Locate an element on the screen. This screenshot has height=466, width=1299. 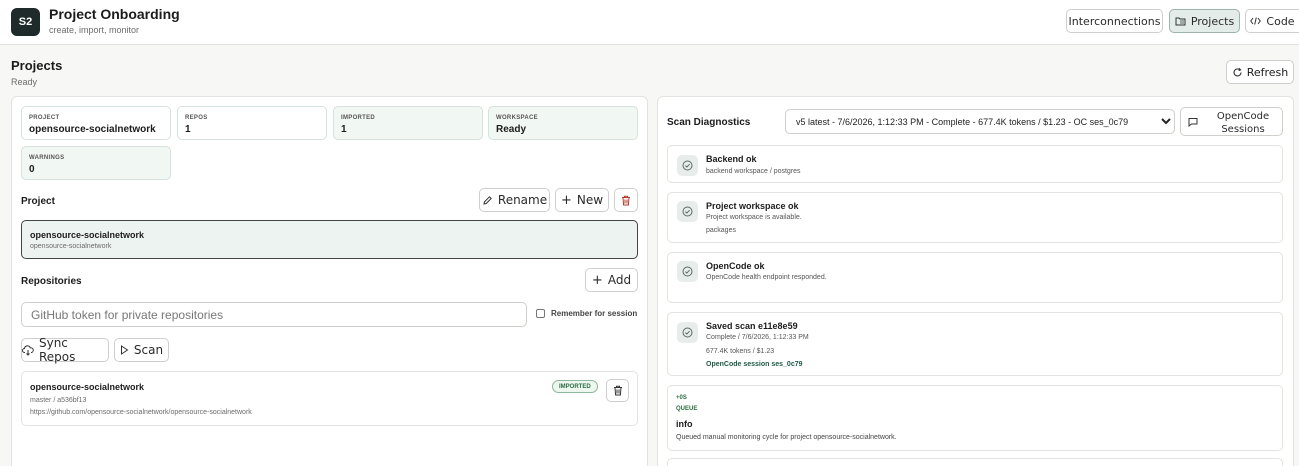
add-label: Add is located at coordinates (619, 280).